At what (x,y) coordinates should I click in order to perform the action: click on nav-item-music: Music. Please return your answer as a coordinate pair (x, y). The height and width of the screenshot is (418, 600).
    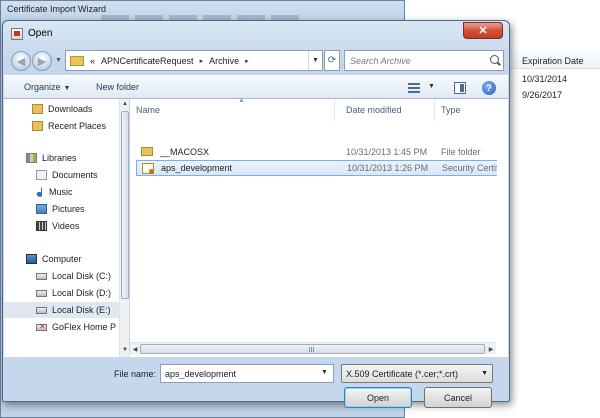
    Looking at the image, I should click on (61, 192).